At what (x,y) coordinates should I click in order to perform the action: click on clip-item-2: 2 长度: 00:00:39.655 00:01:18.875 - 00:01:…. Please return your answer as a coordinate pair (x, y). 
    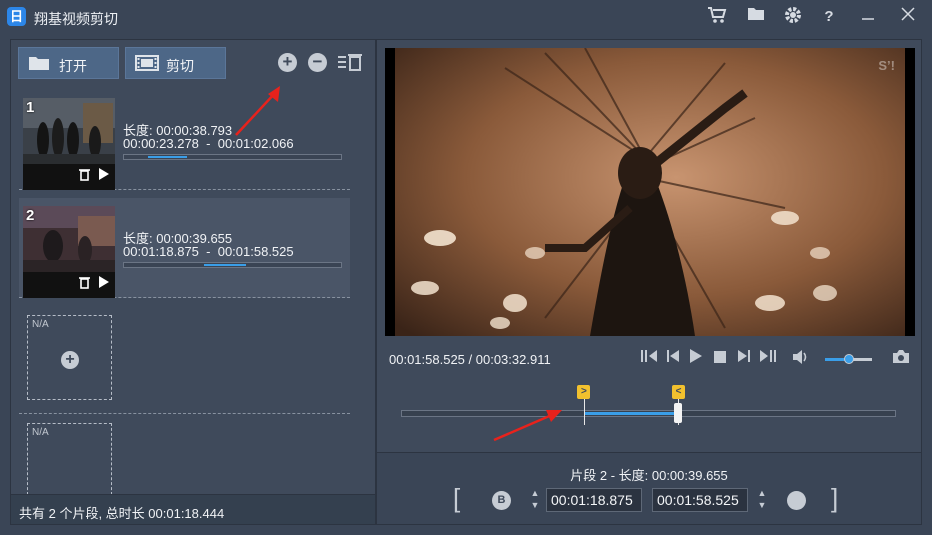
    Looking at the image, I should click on (184, 248).